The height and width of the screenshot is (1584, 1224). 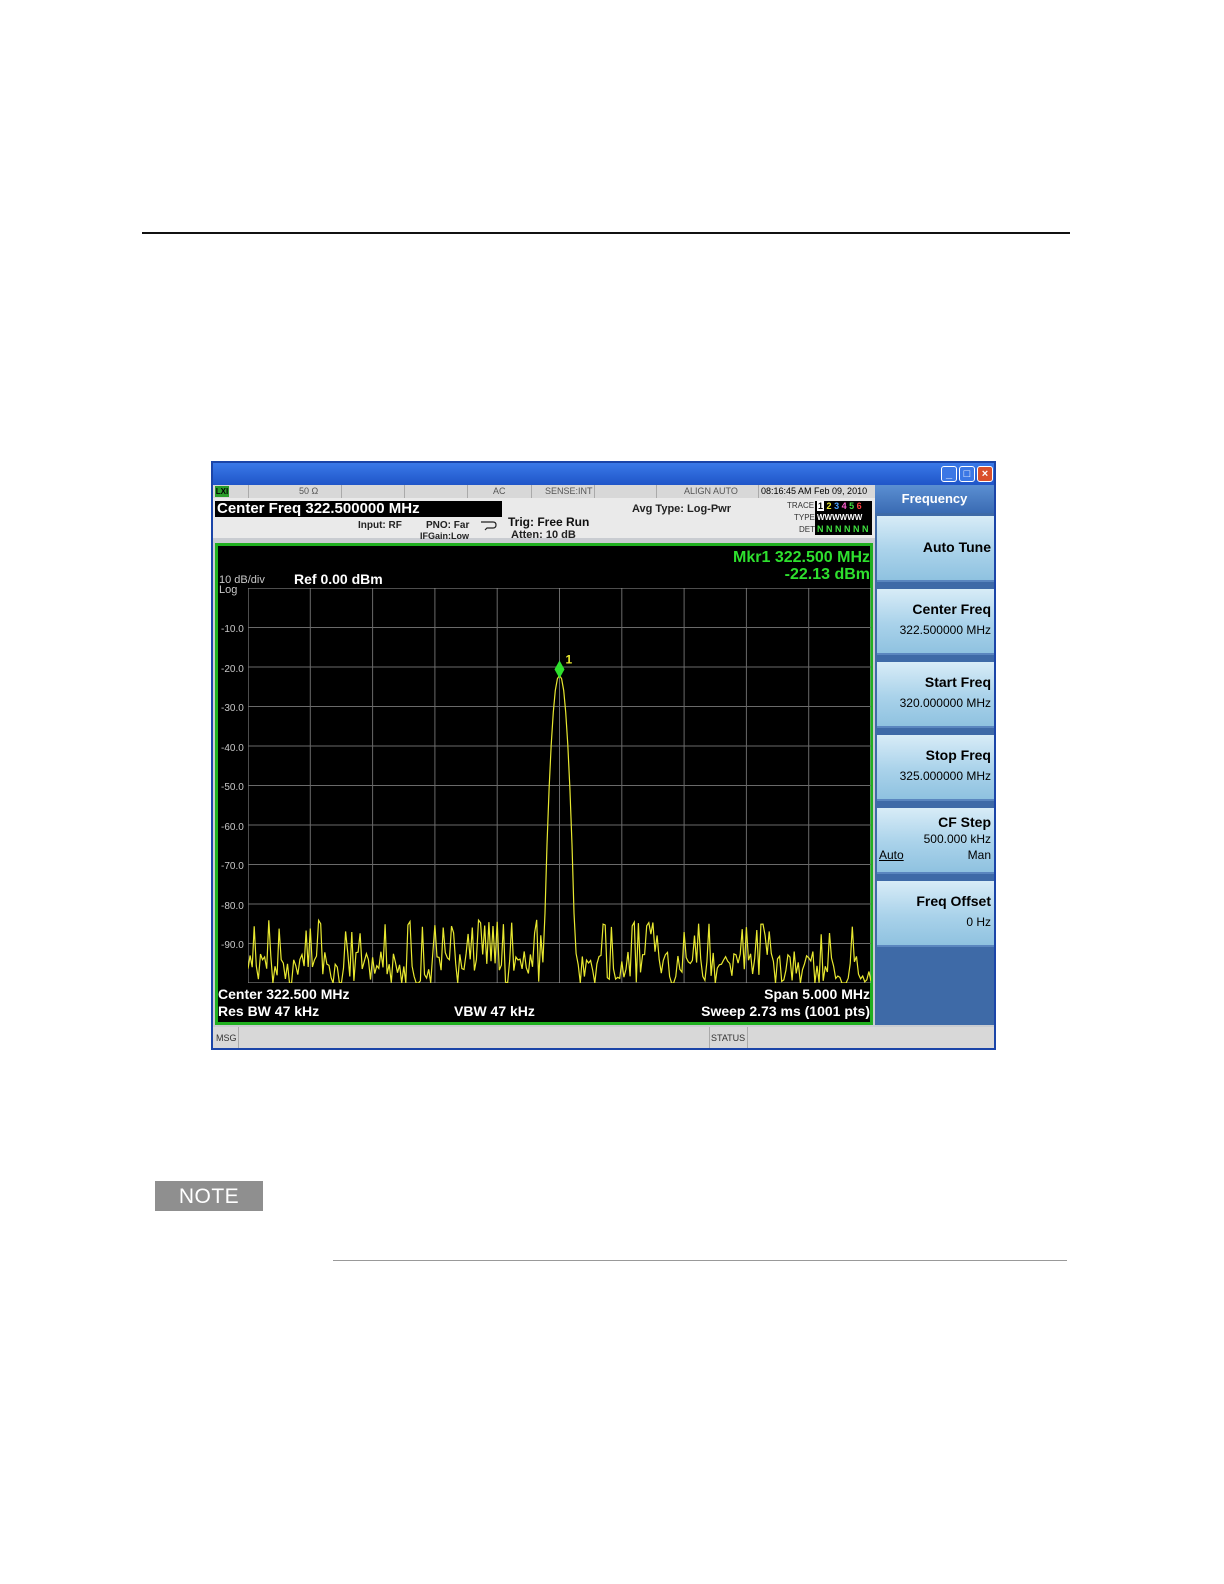 What do you see at coordinates (228, 590) in the screenshot?
I see `log-text: Log` at bounding box center [228, 590].